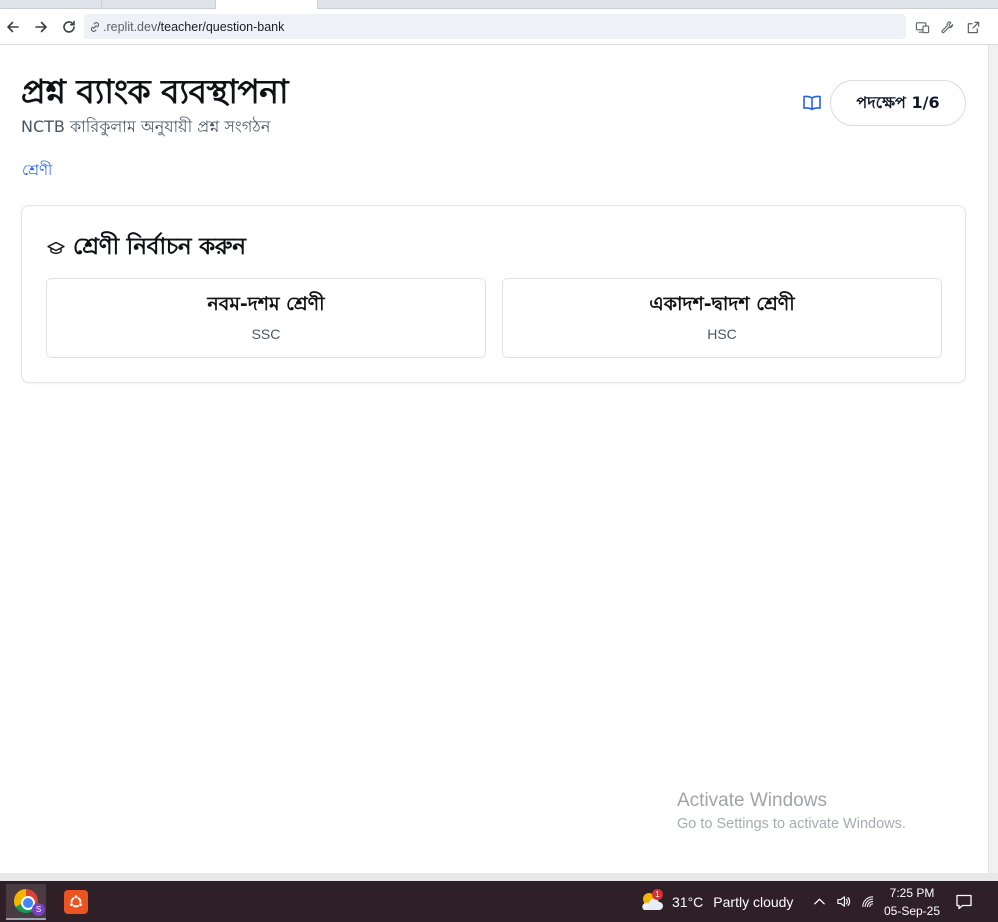  Describe the element at coordinates (38, 909) in the screenshot. I see `profile-badge: S` at that location.